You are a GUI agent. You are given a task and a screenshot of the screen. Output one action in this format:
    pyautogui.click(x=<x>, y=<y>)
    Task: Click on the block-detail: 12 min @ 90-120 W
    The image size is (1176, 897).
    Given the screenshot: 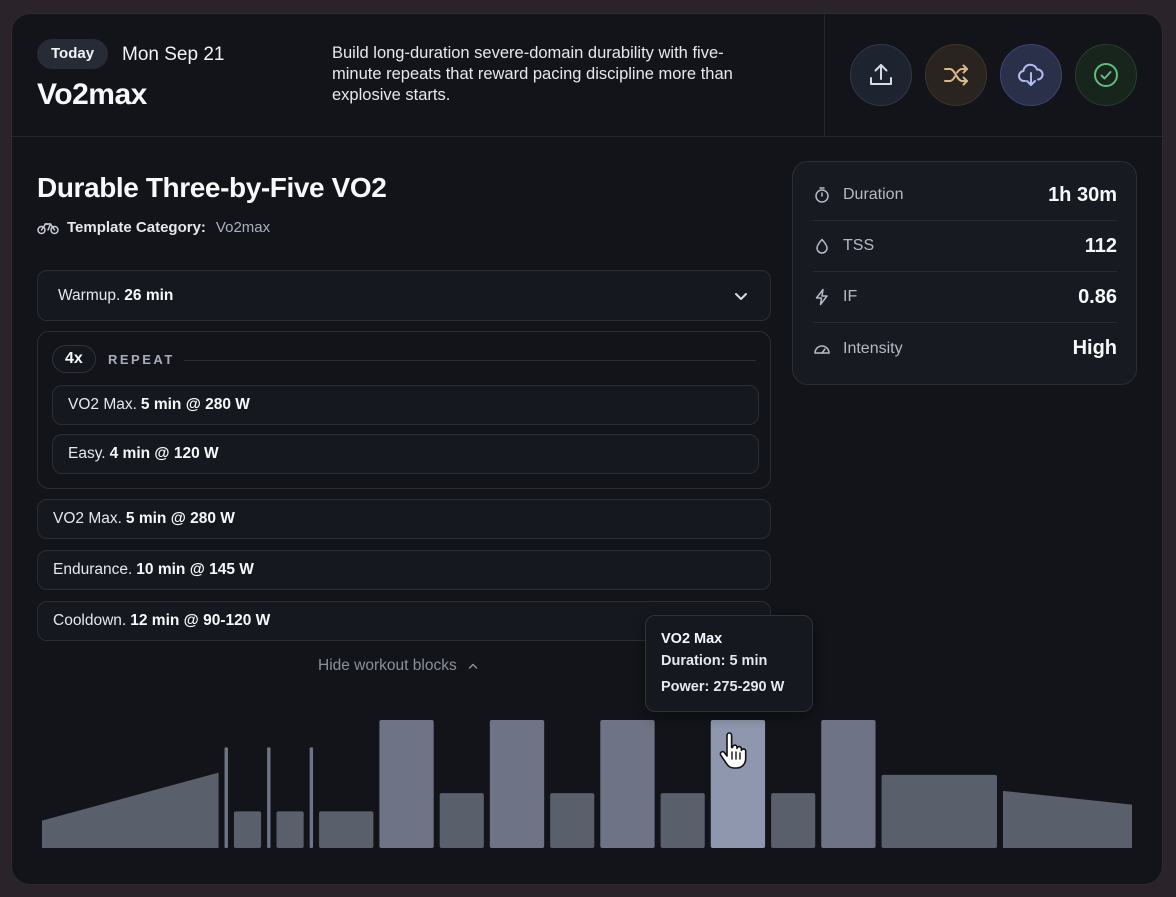 What is the action you would take?
    pyautogui.click(x=200, y=620)
    